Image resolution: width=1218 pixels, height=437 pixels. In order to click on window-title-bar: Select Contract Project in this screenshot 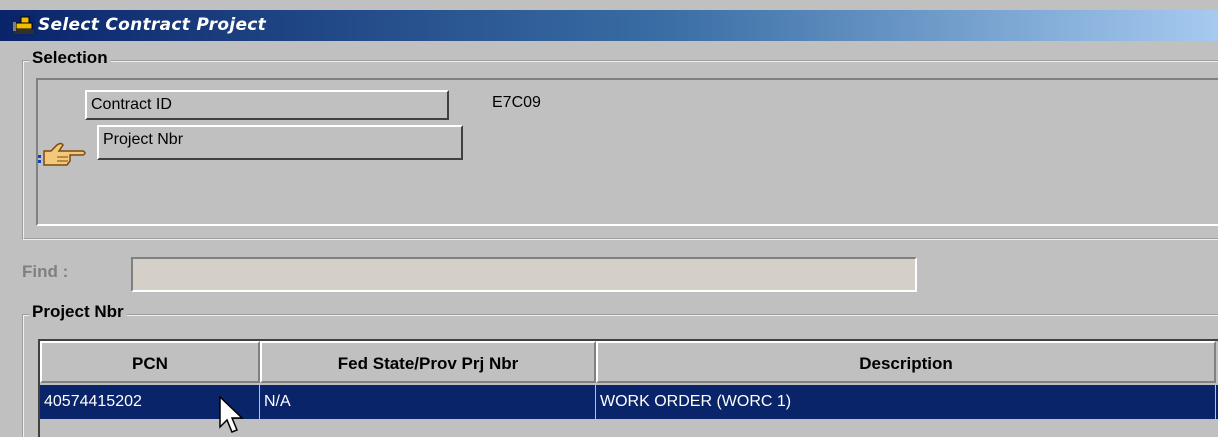, I will do `click(609, 21)`.